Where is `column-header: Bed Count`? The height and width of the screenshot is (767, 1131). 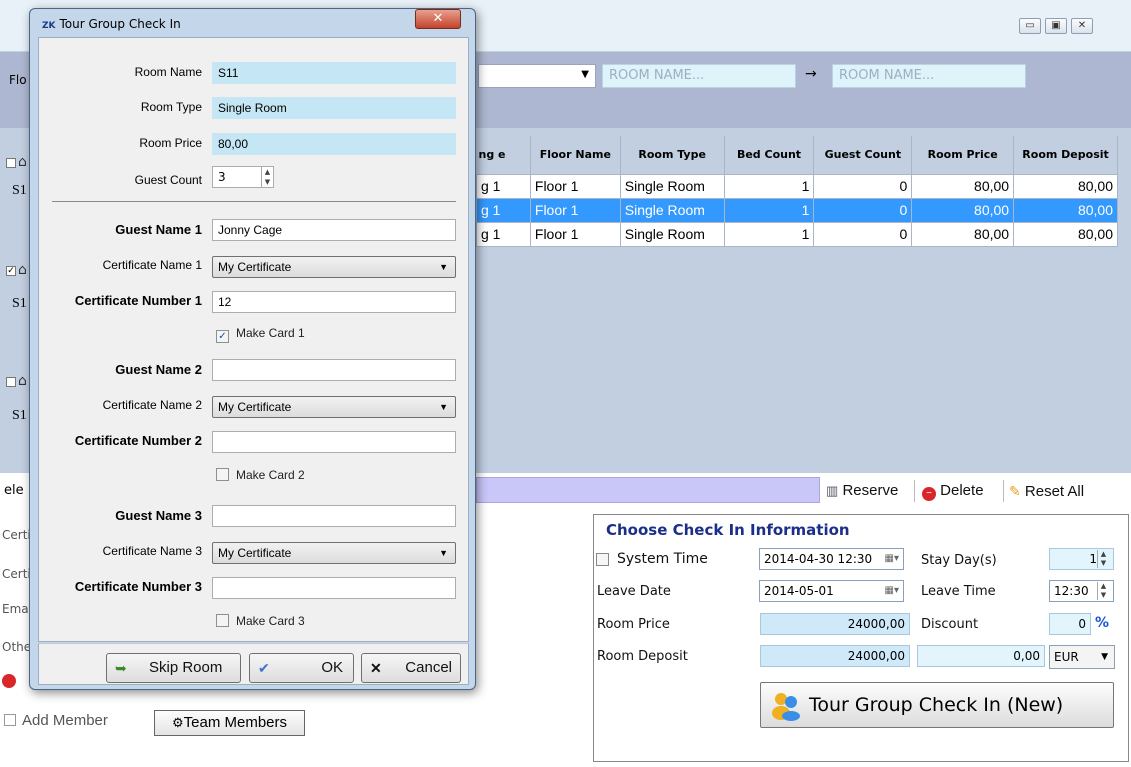 column-header: Bed Count is located at coordinates (769, 155).